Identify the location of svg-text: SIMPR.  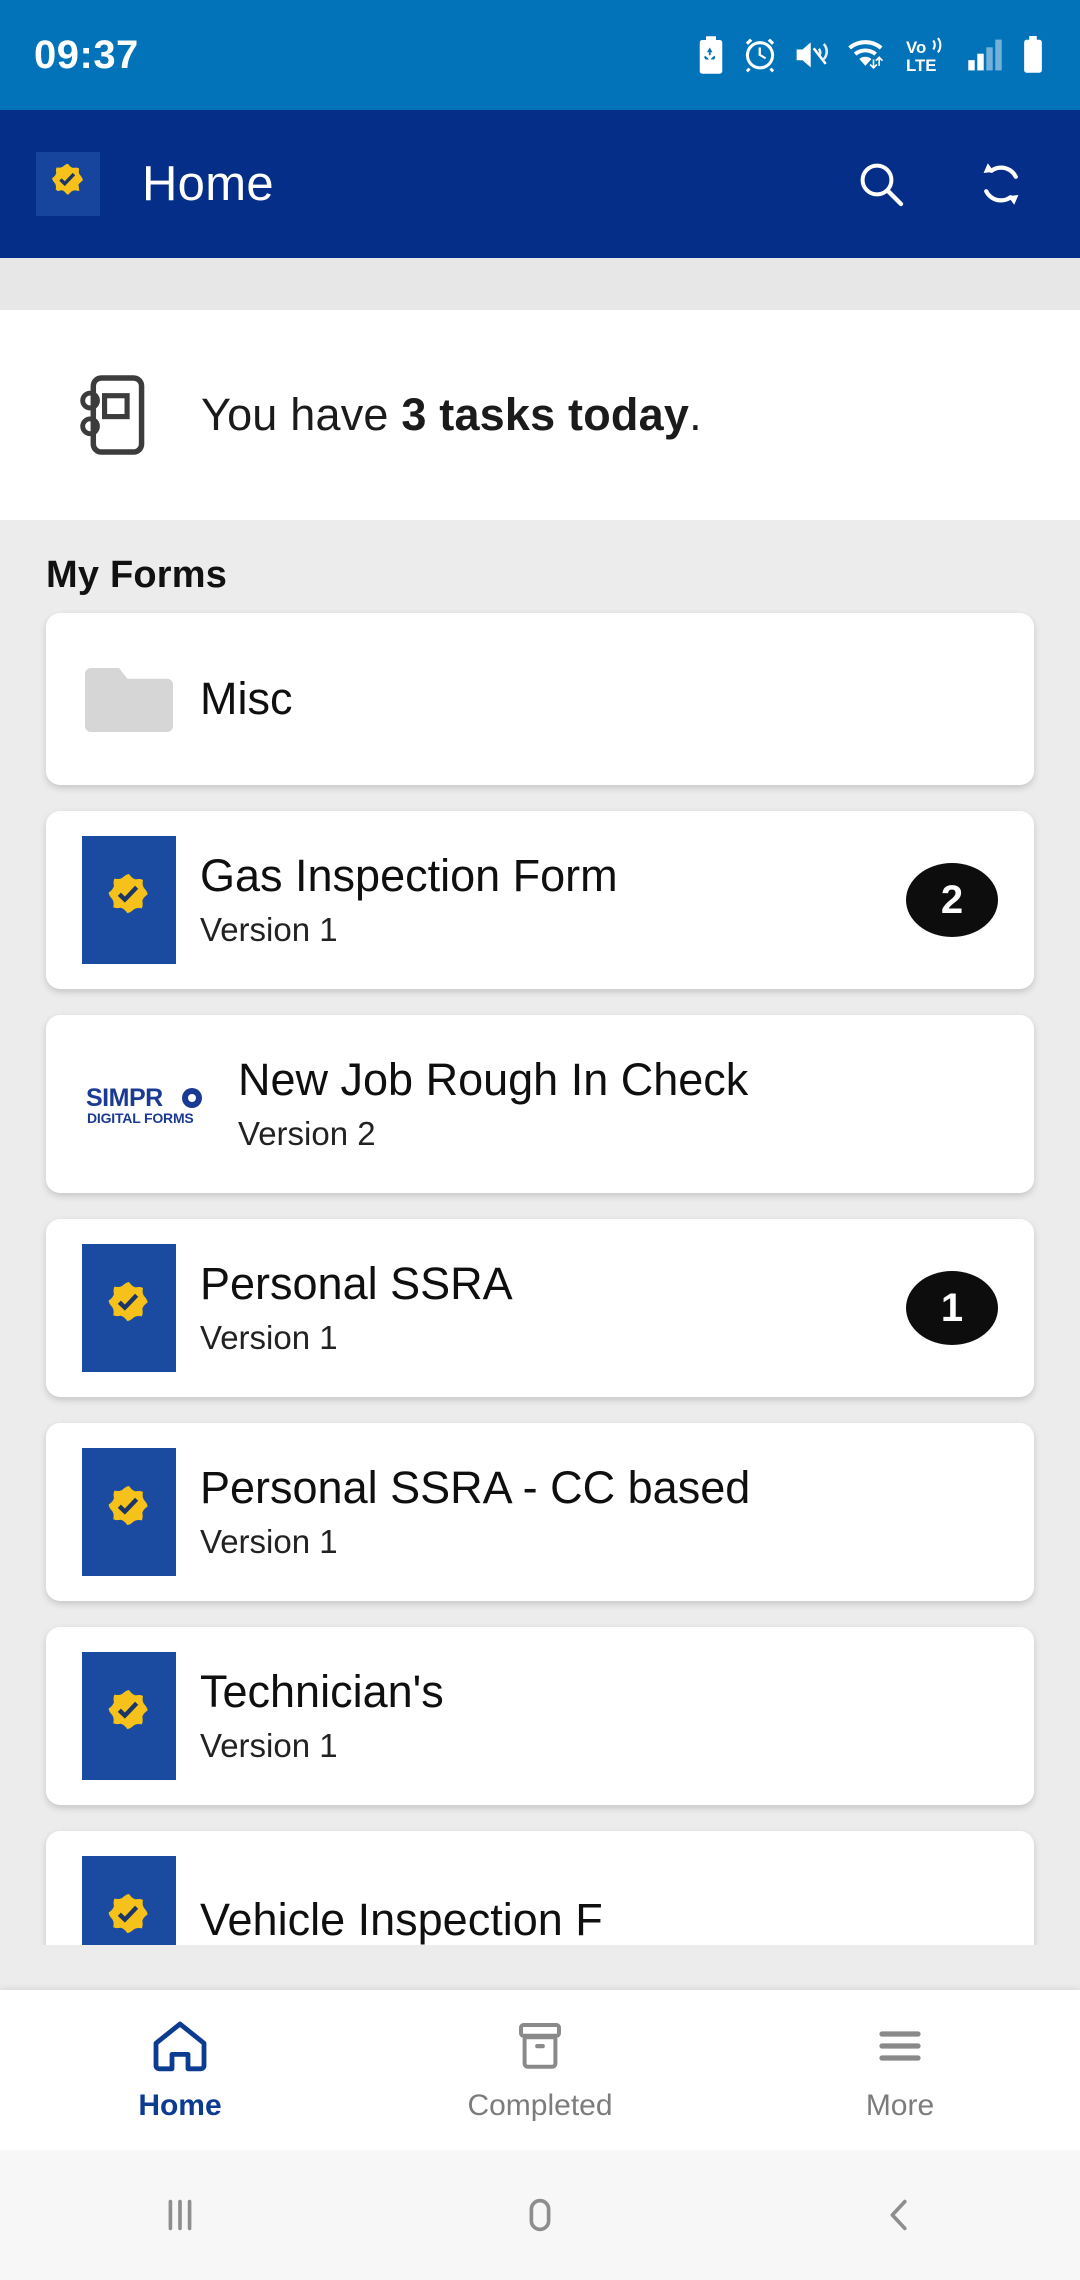
(124, 1098).